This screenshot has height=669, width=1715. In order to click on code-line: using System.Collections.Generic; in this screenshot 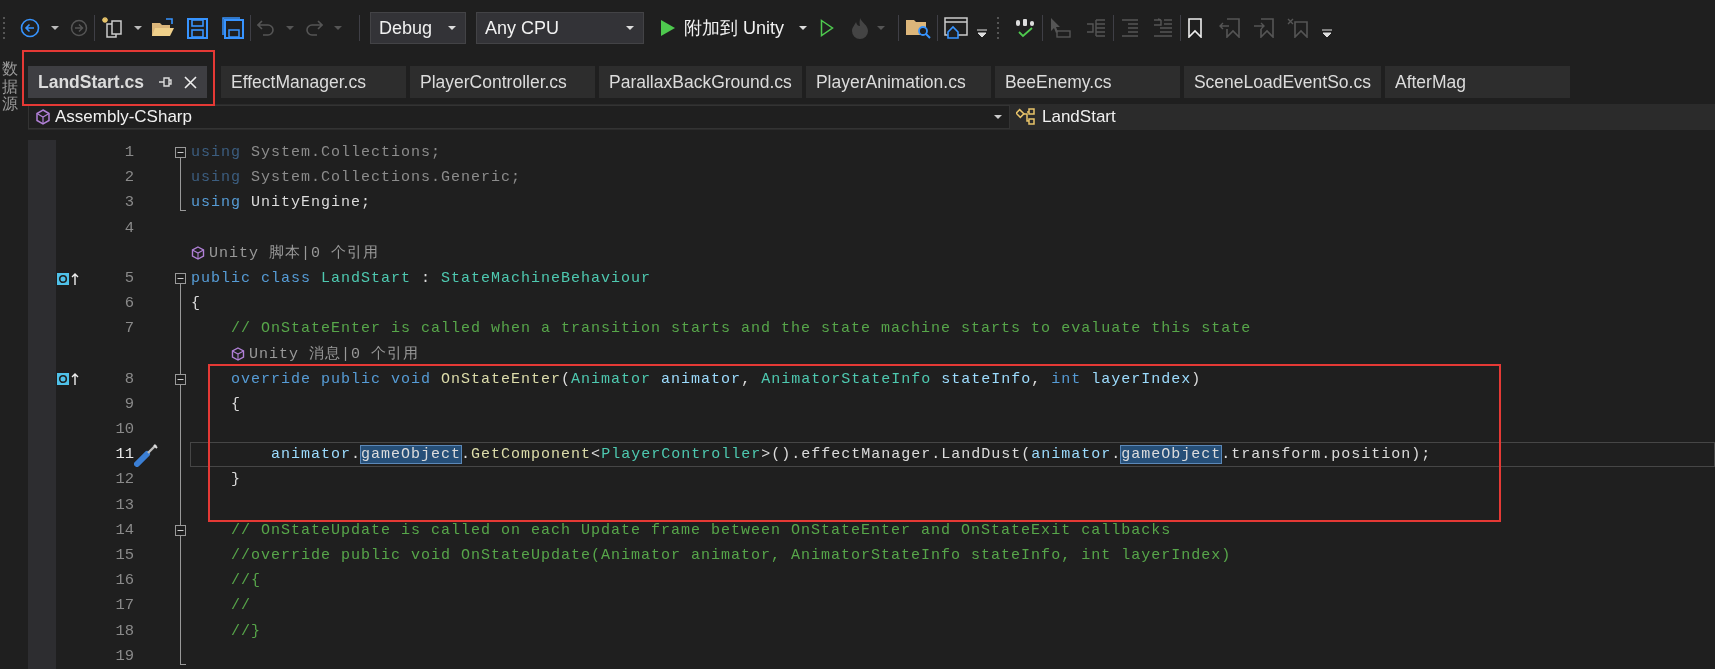, I will do `click(356, 178)`.